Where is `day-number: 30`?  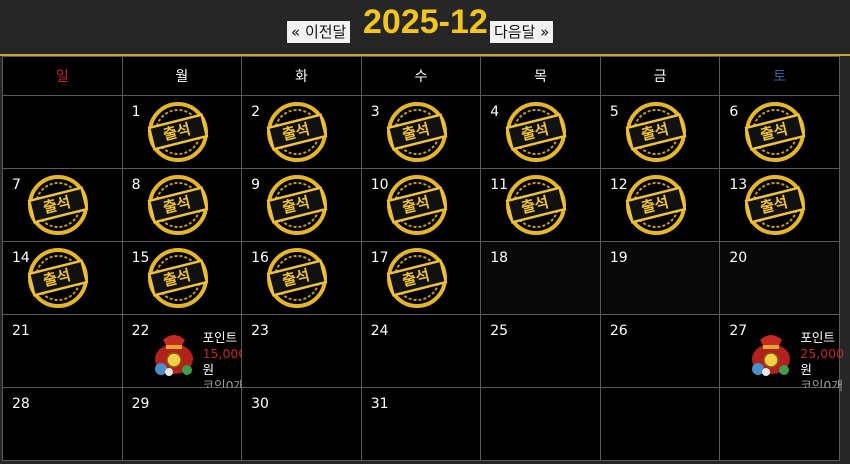
day-number: 30 is located at coordinates (260, 404).